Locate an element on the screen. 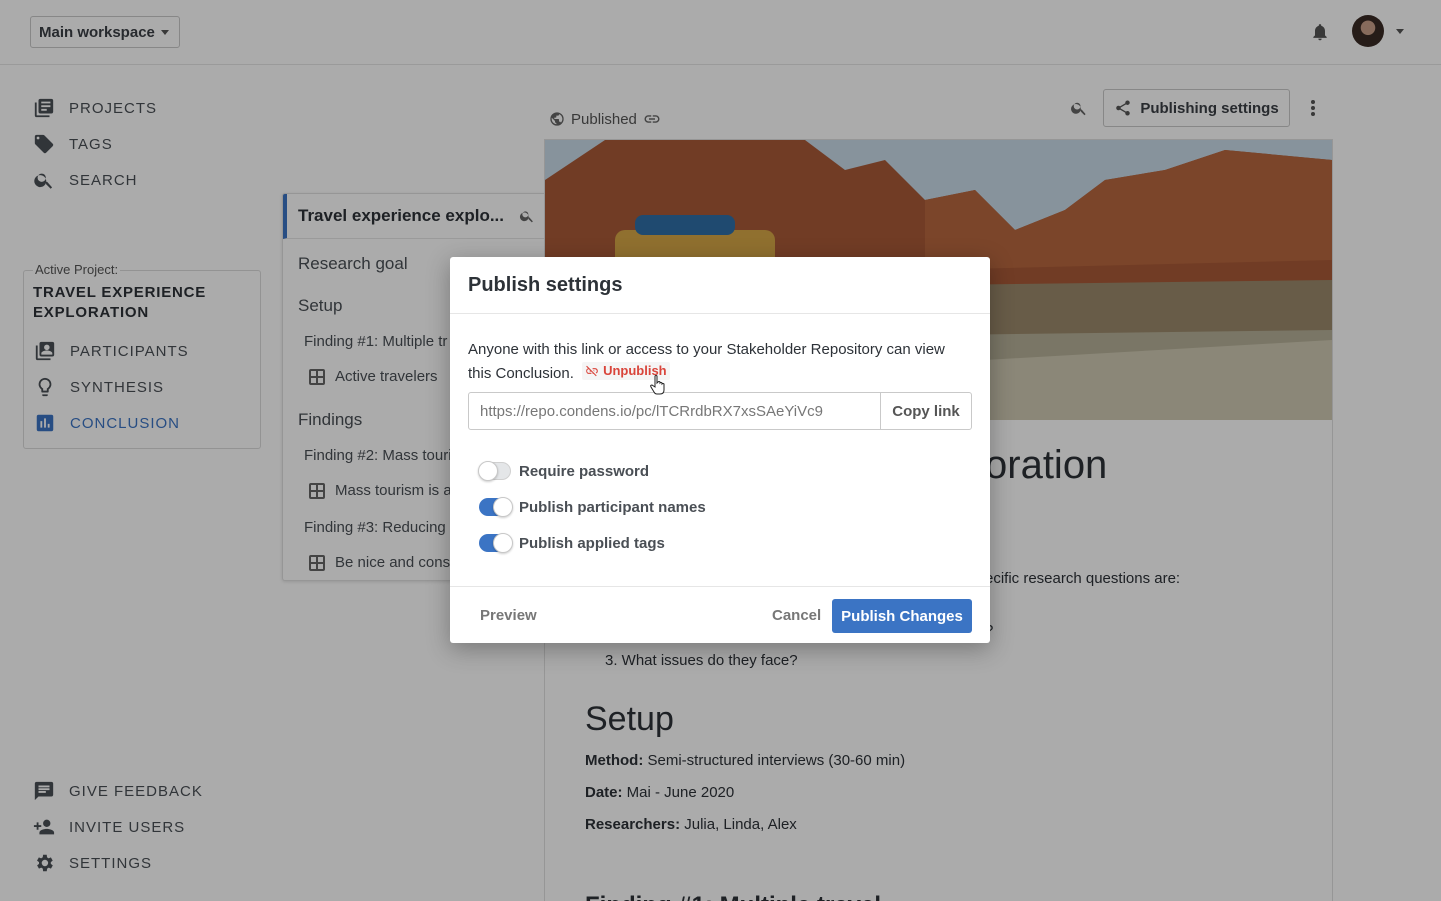  applied-tags-toggle is located at coordinates (496, 543).